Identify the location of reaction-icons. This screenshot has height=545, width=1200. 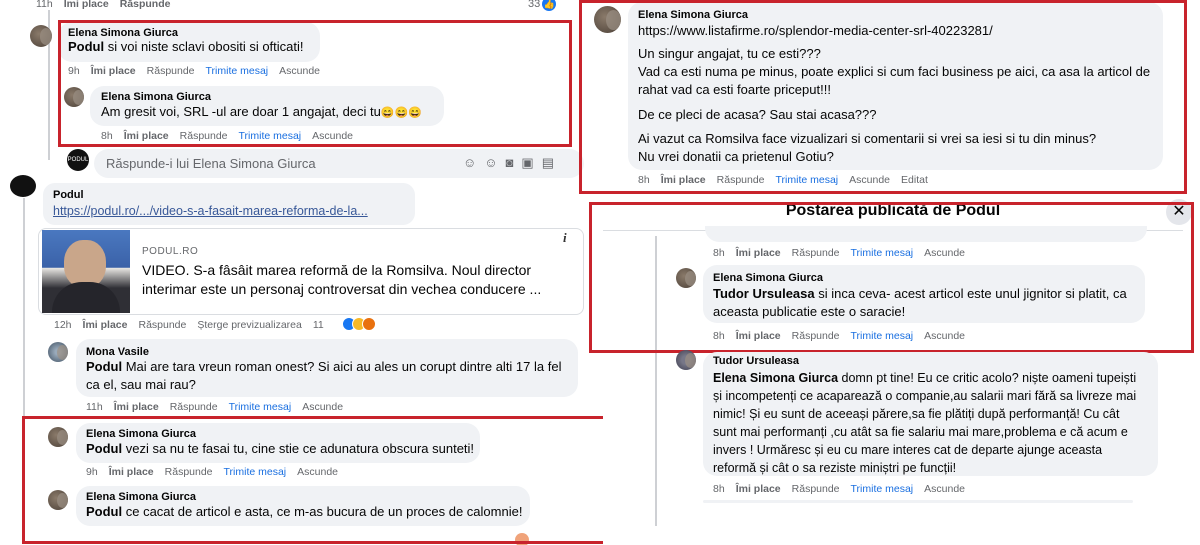
(359, 324).